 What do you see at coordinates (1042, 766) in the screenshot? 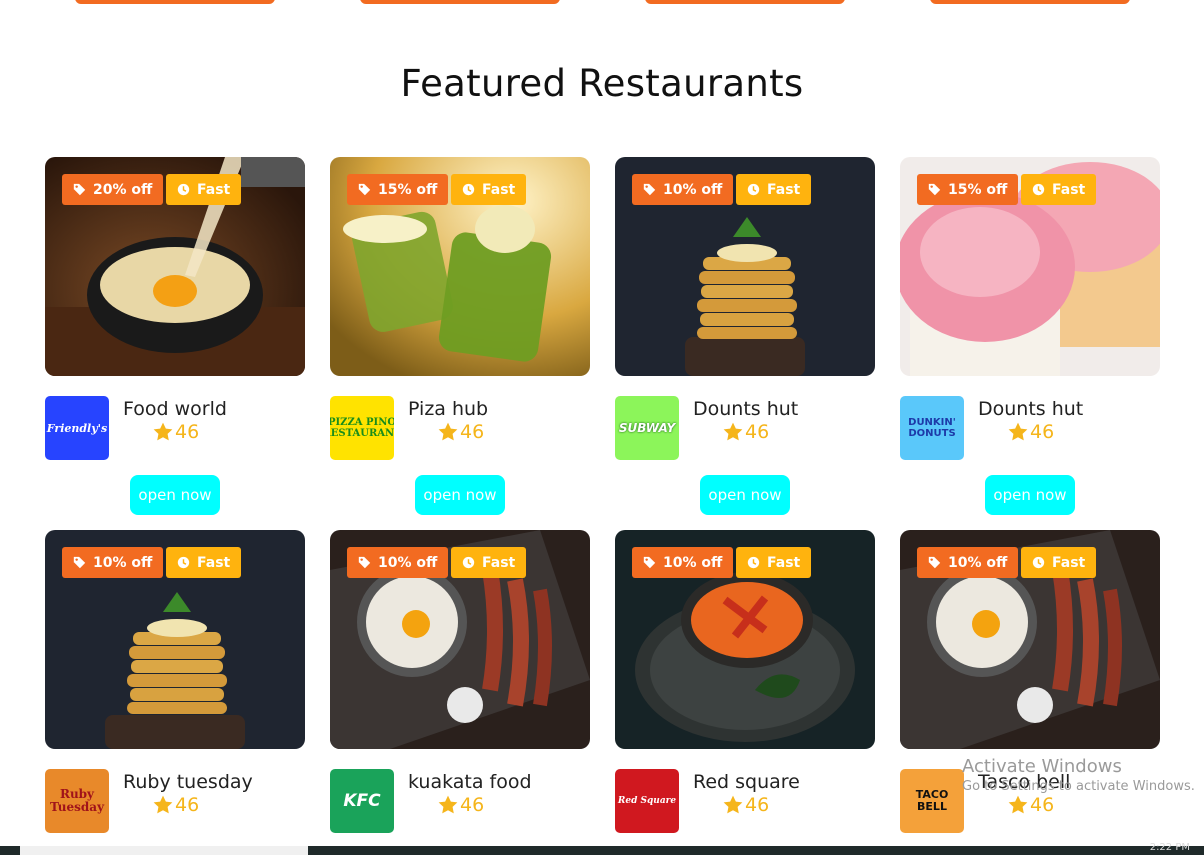
I see `watermark-title: Activate Windows` at bounding box center [1042, 766].